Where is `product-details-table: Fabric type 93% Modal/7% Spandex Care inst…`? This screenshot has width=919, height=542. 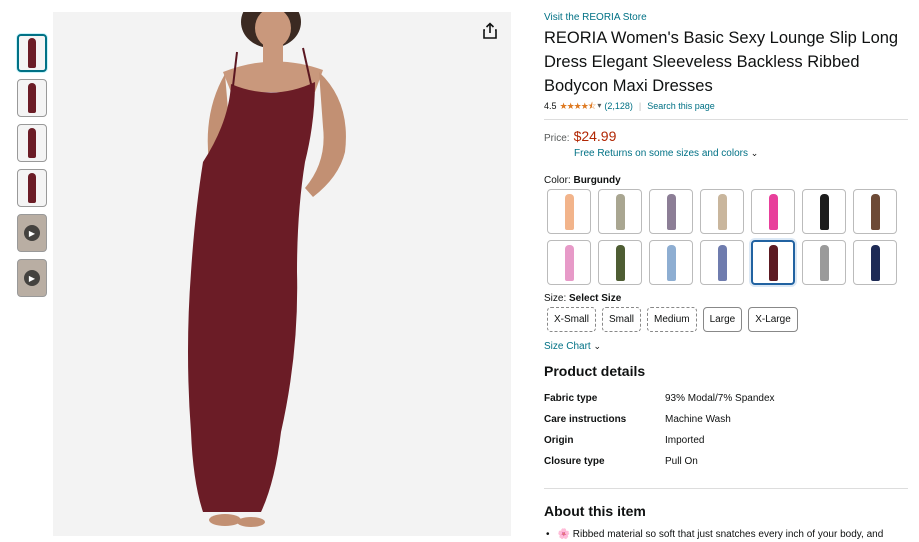
product-details-table: Fabric type 93% Modal/7% Spandex Care inst… is located at coordinates (726, 430).